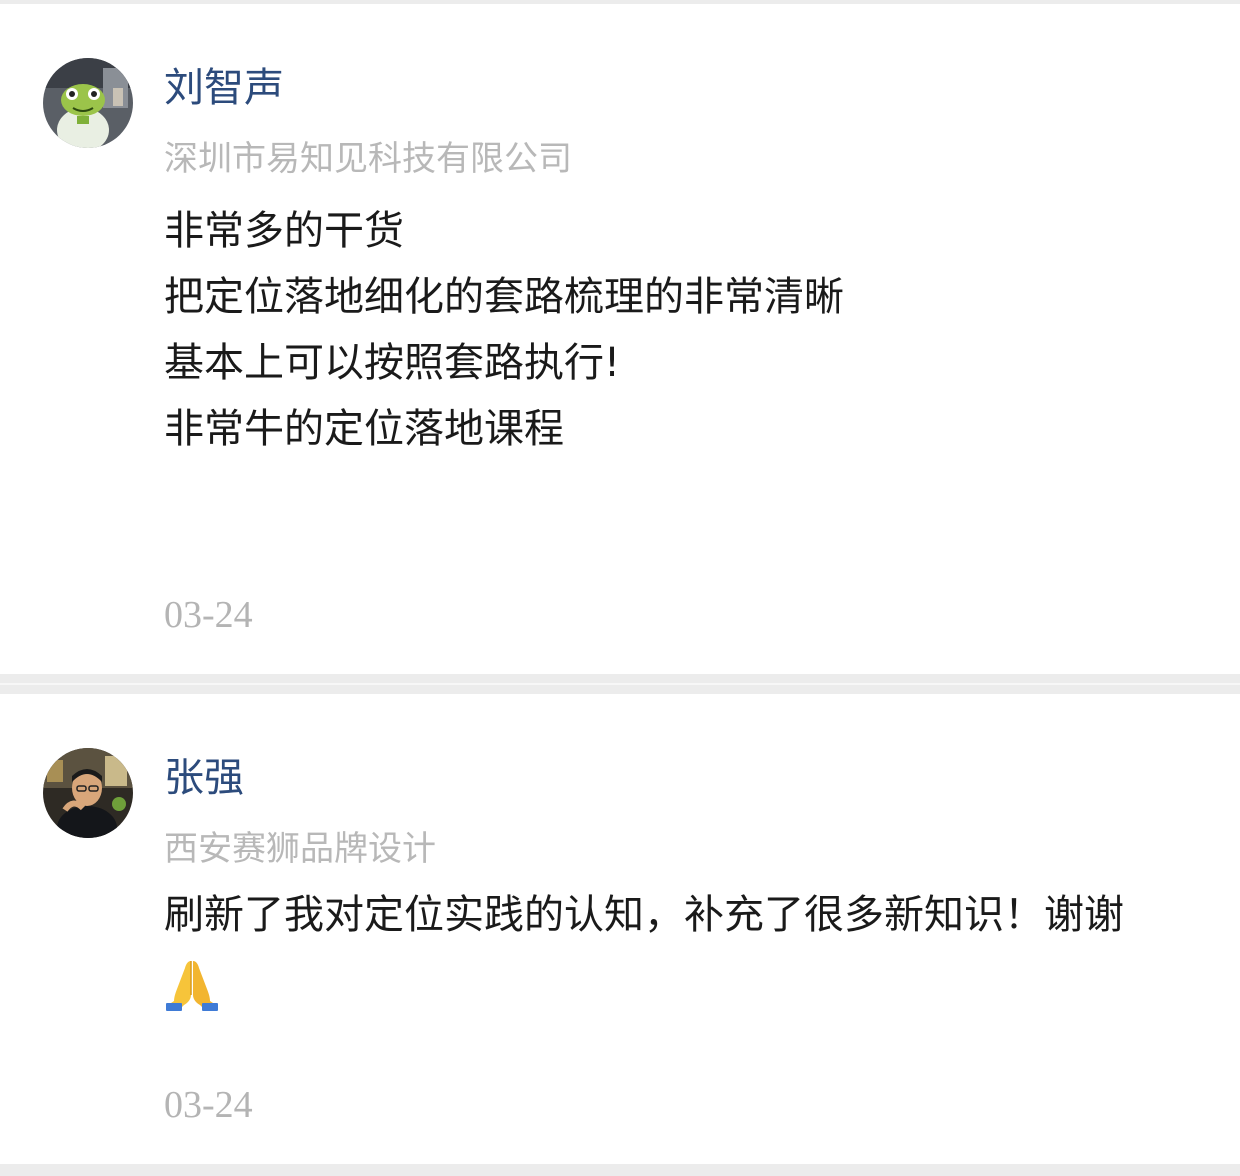 The height and width of the screenshot is (1176, 1240). I want to click on comment-line: 把定位落地细化的套路梳理的非常清晰, so click(504, 297).